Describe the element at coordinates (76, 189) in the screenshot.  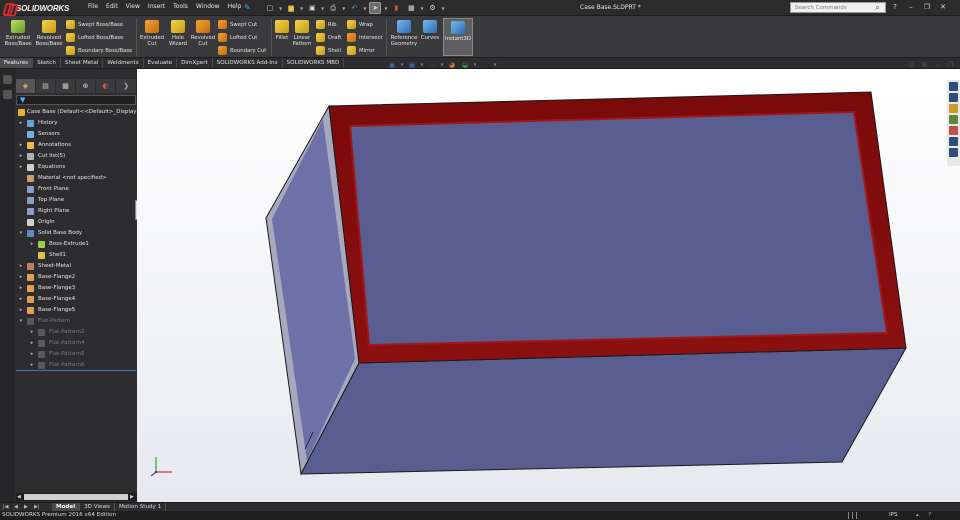
I see `tree-item-front-plane: Front Plane` at that location.